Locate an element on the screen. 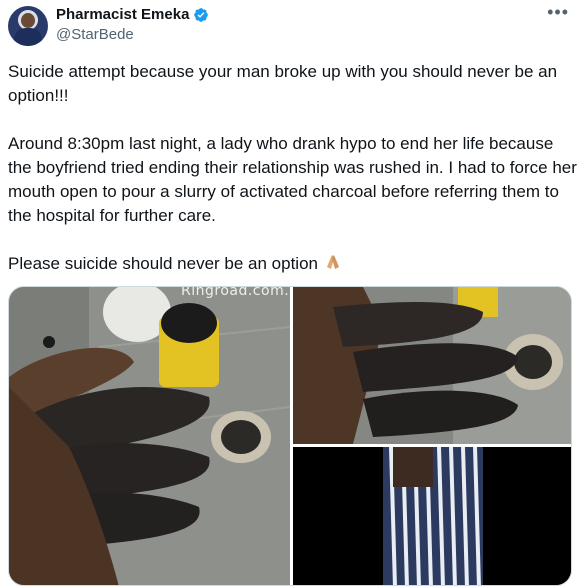 Image resolution: width=585 pixels, height=586 pixels. avatar-body is located at coordinates (28, 37).